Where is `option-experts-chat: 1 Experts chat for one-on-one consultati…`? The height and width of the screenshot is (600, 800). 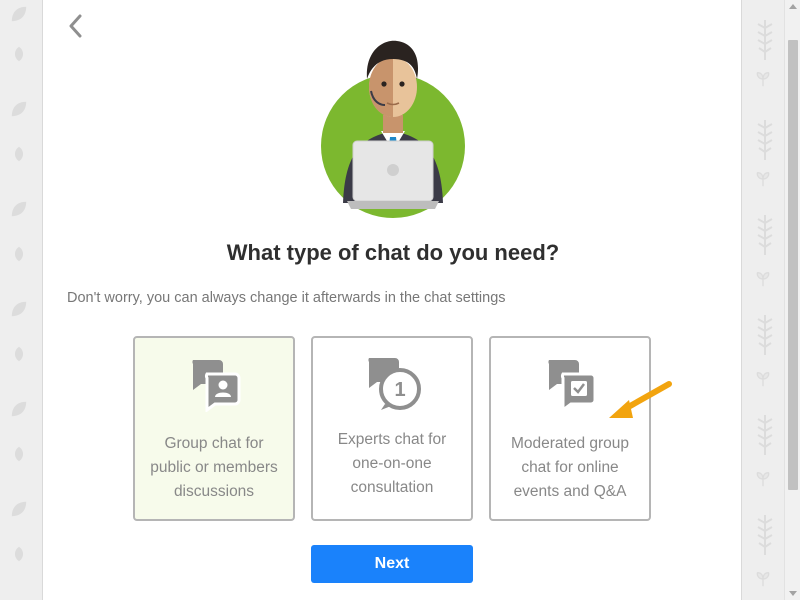 option-experts-chat: 1 Experts chat for one-on-one consultati… is located at coordinates (392, 428).